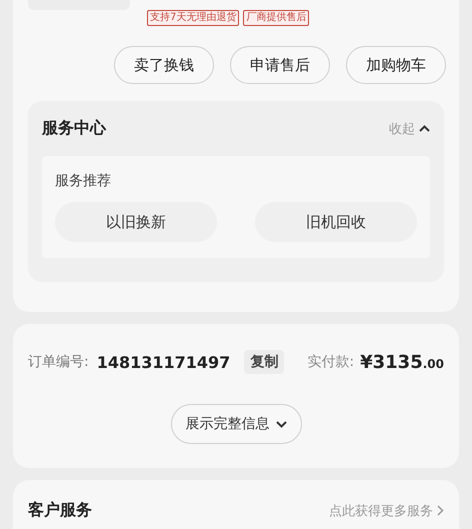  Describe the element at coordinates (163, 362) in the screenshot. I see `order-number: 148131171497` at that location.